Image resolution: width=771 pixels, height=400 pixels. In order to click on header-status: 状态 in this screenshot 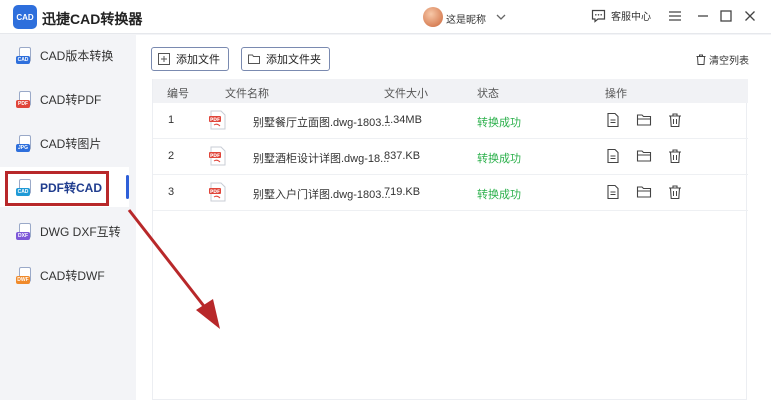, I will do `click(488, 94)`.